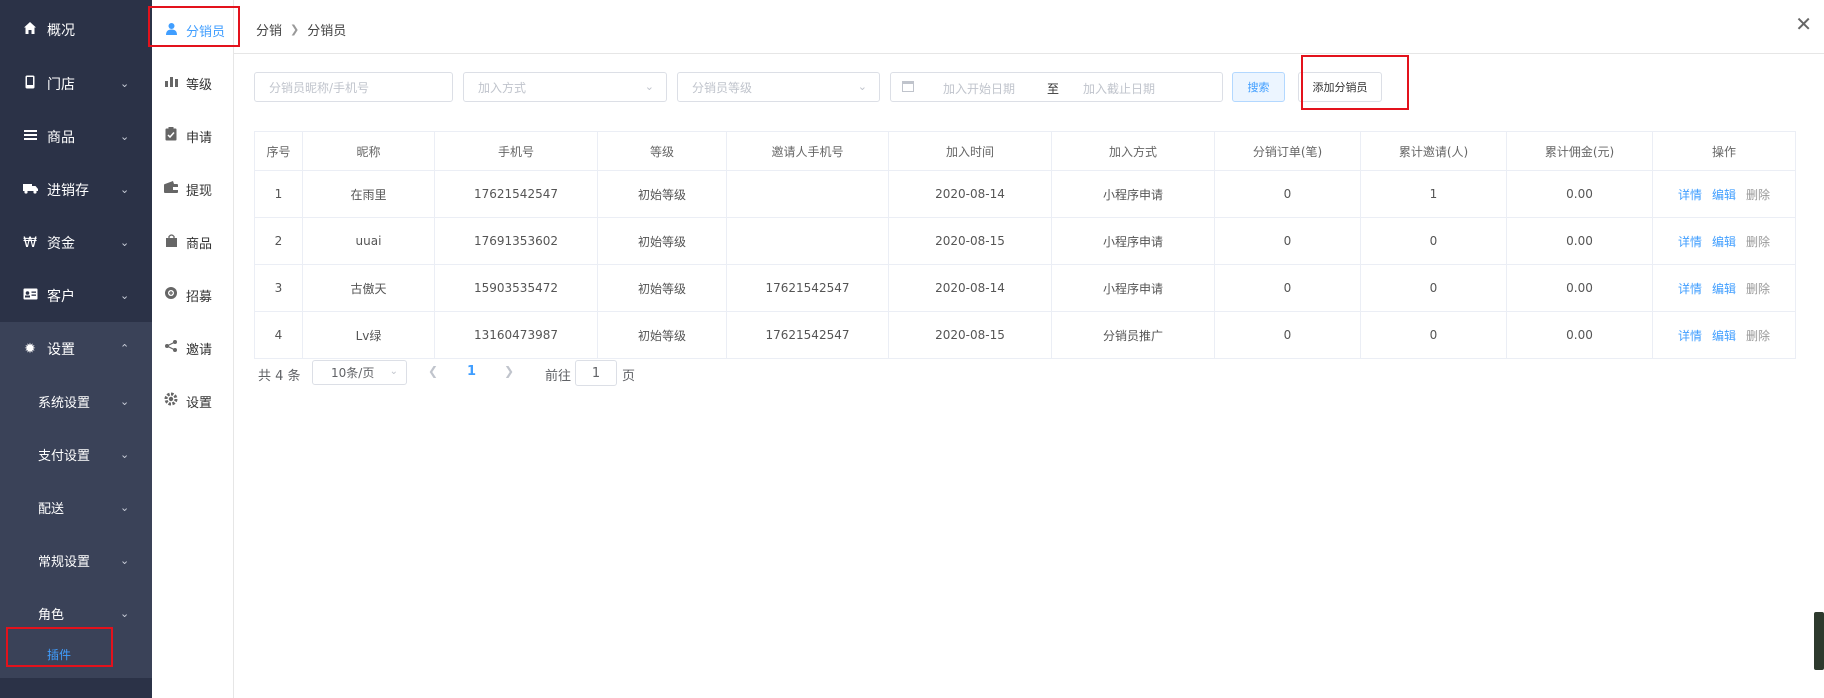  Describe the element at coordinates (59, 647) in the screenshot. I see `annotation-box-plugin-menu` at that location.